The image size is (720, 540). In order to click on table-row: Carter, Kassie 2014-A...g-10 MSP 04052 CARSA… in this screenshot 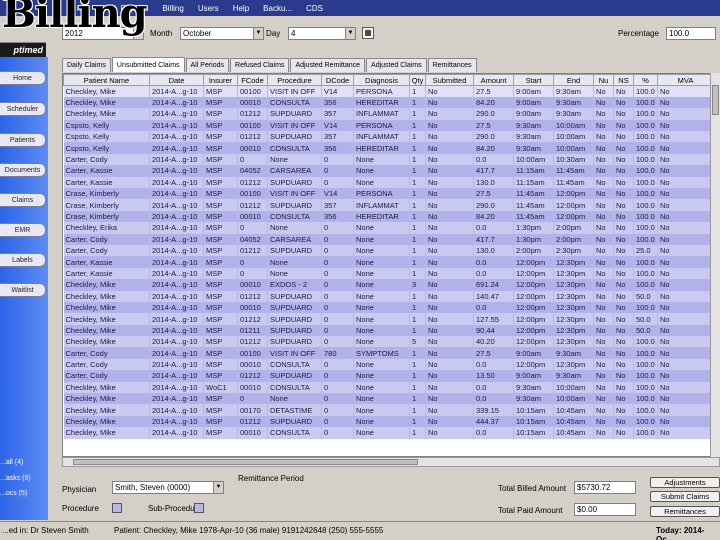, I will do `click(388, 171)`.